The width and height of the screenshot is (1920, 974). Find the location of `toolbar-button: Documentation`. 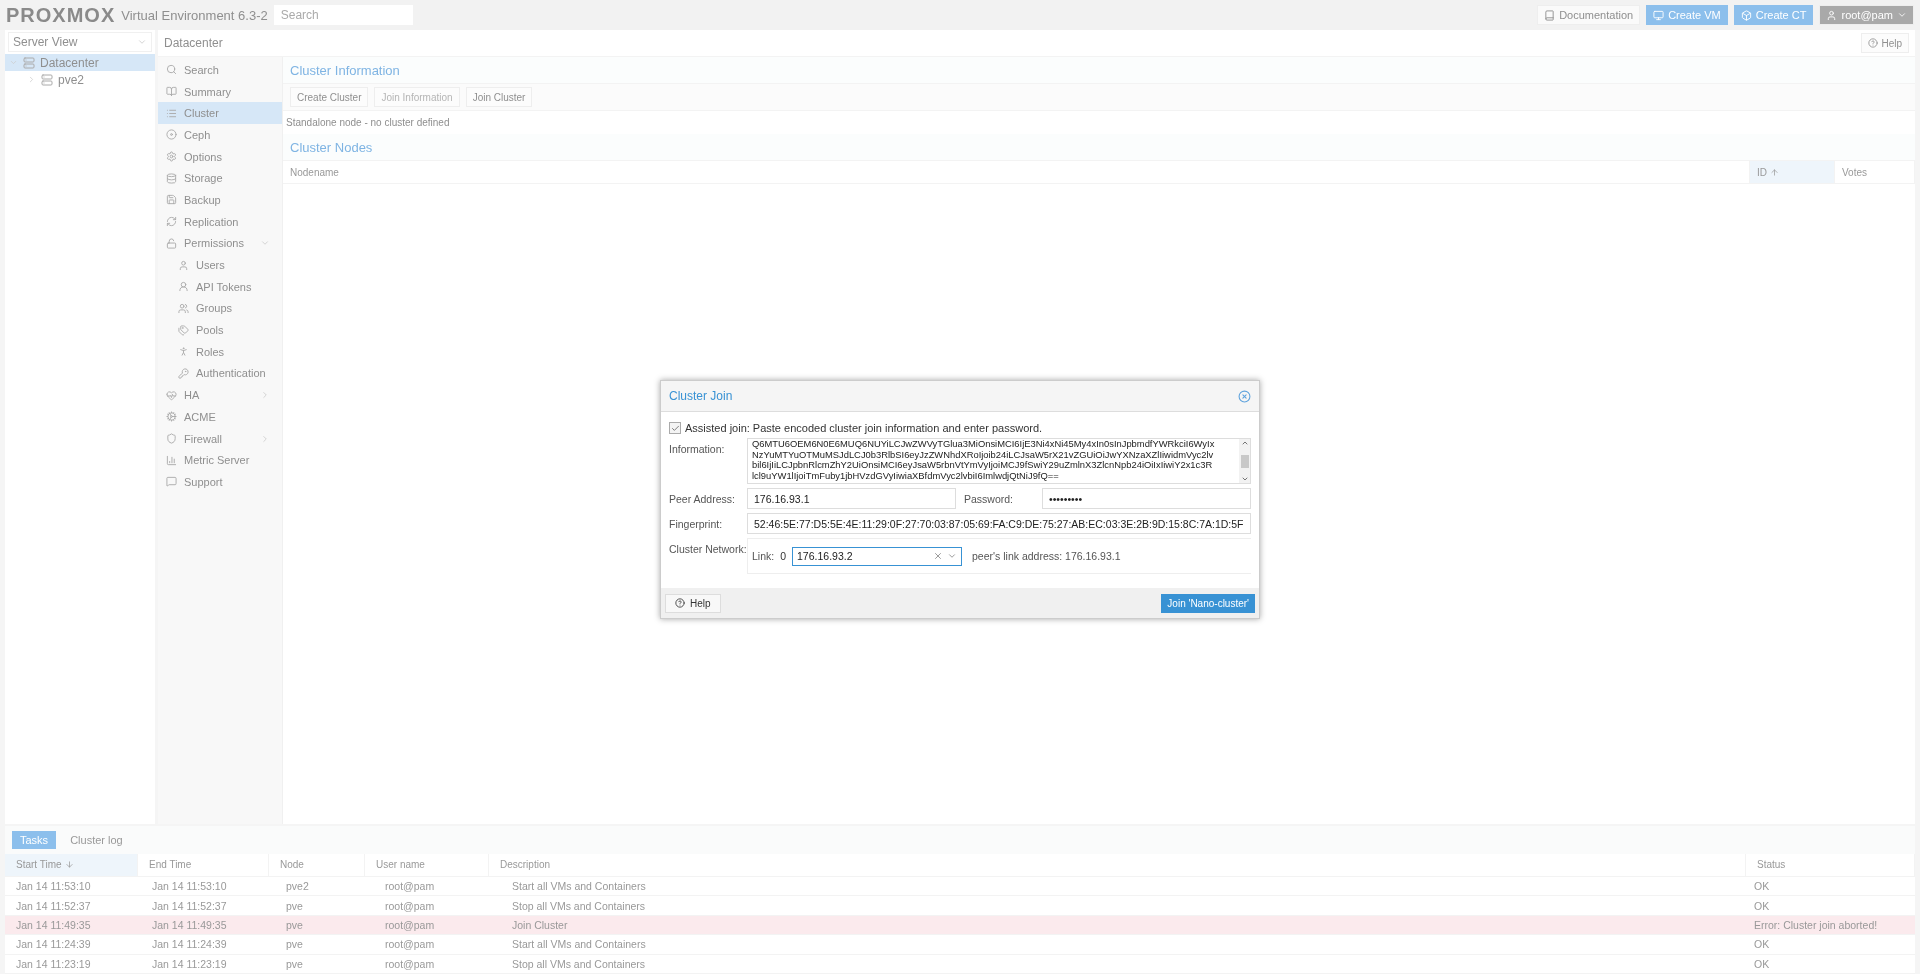

toolbar-button: Documentation is located at coordinates (1589, 15).